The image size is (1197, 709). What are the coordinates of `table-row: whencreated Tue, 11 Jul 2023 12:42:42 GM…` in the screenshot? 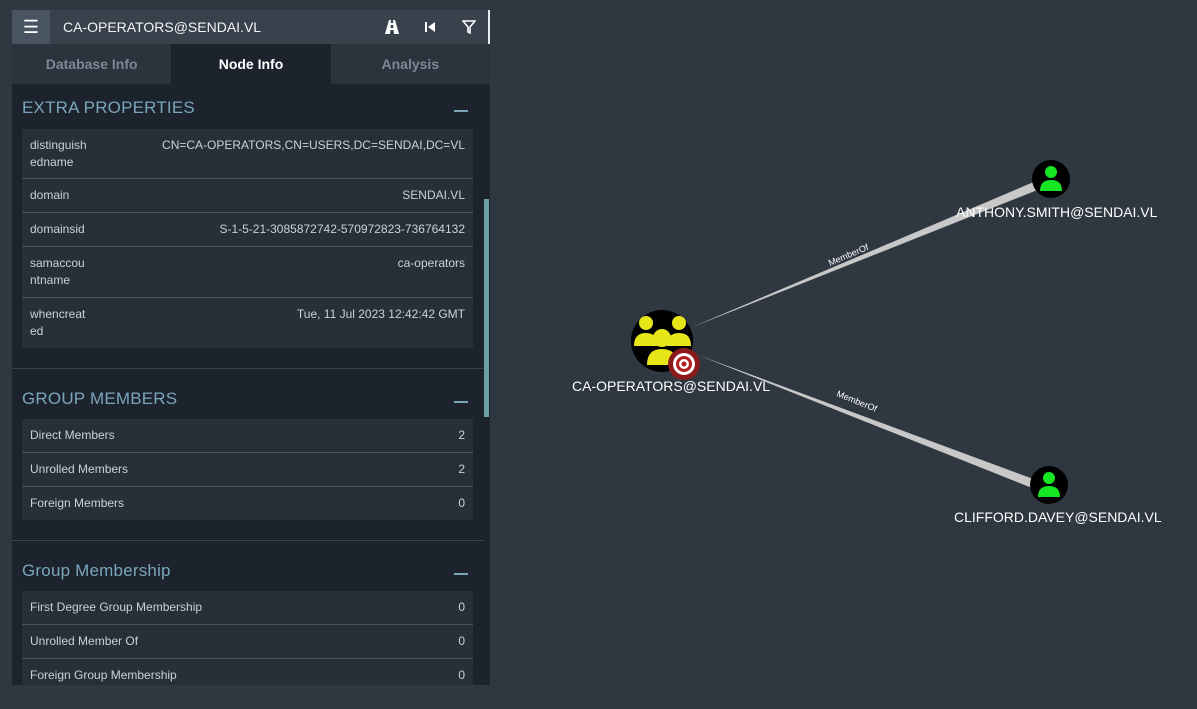 It's located at (247, 323).